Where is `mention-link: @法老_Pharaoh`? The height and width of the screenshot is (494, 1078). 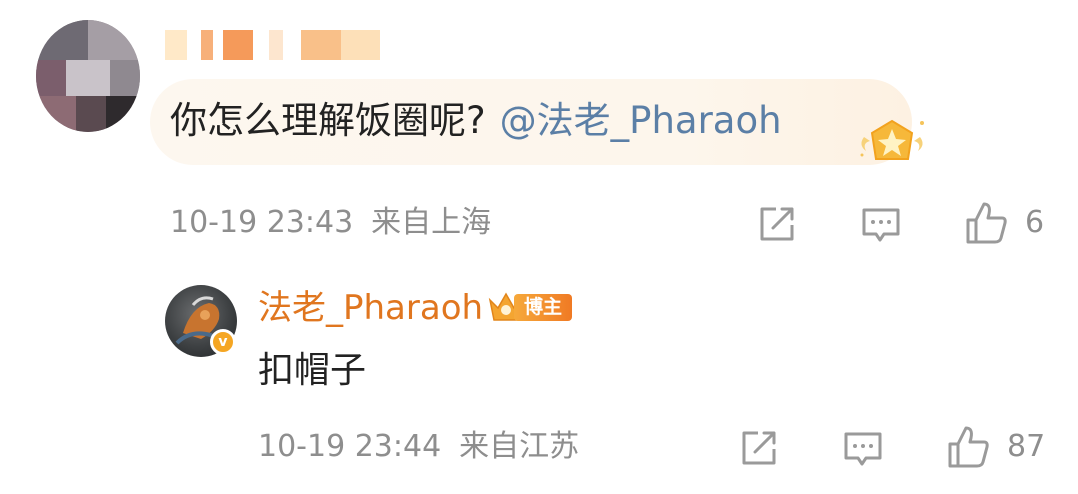
mention-link: @法老_Pharaoh is located at coordinates (641, 120).